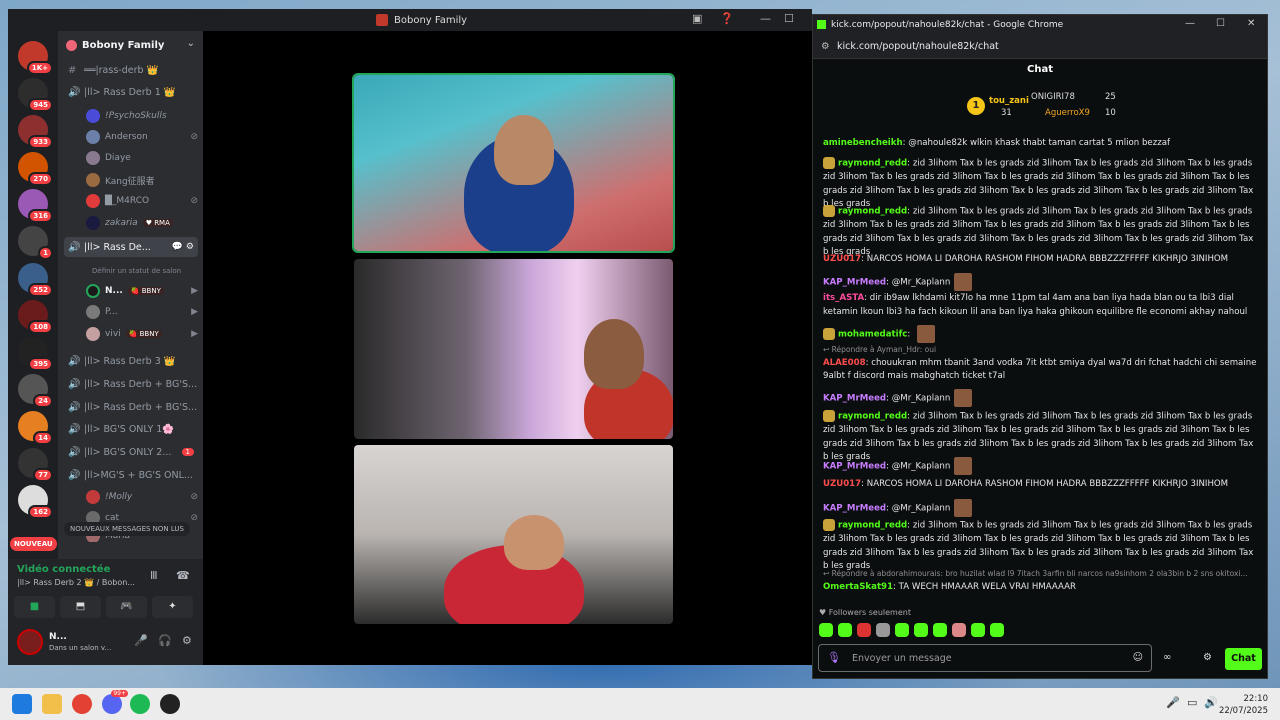 The image size is (1280, 720). I want to click on address-bar: ⚙ kick.com/popout/nahoule82k/chat, so click(1040, 47).